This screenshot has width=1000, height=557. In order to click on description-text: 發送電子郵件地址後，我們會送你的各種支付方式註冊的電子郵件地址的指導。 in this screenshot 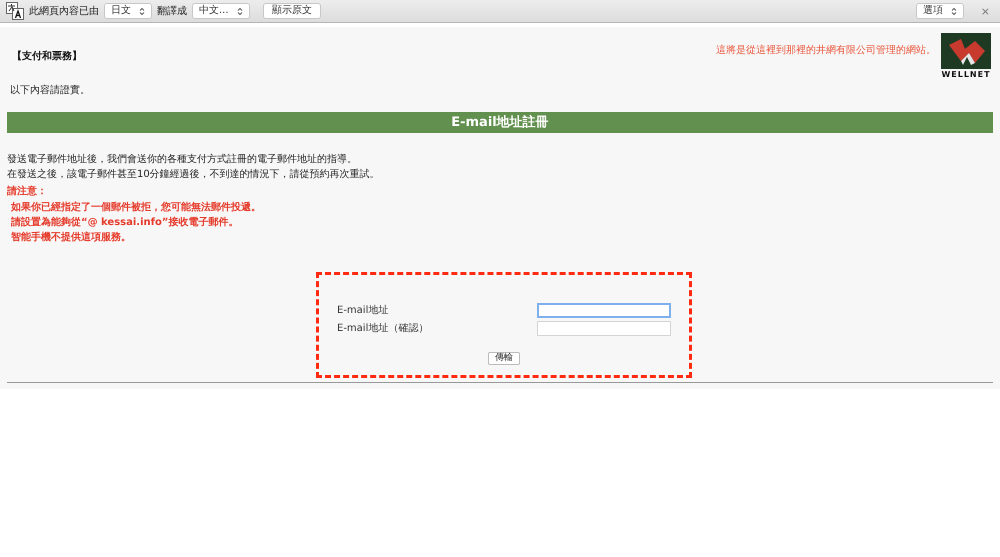, I will do `click(182, 159)`.